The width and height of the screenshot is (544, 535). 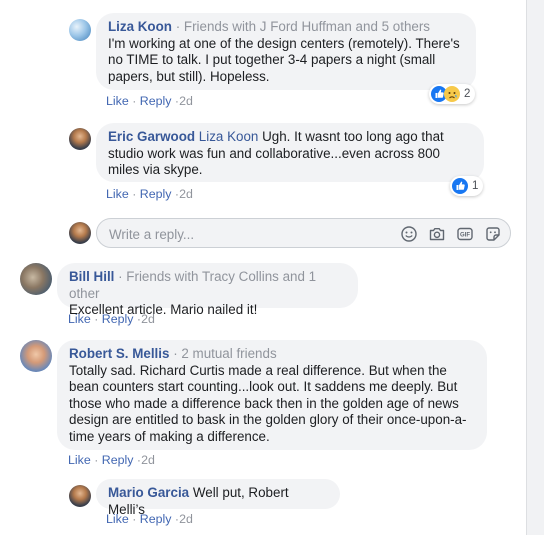 I want to click on reaction-number: 2, so click(x=467, y=94).